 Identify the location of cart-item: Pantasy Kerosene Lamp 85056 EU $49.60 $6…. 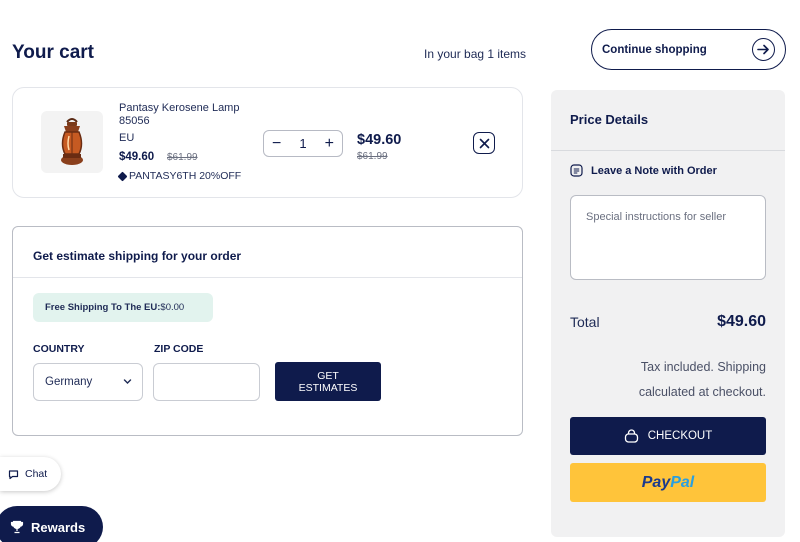
(267, 142).